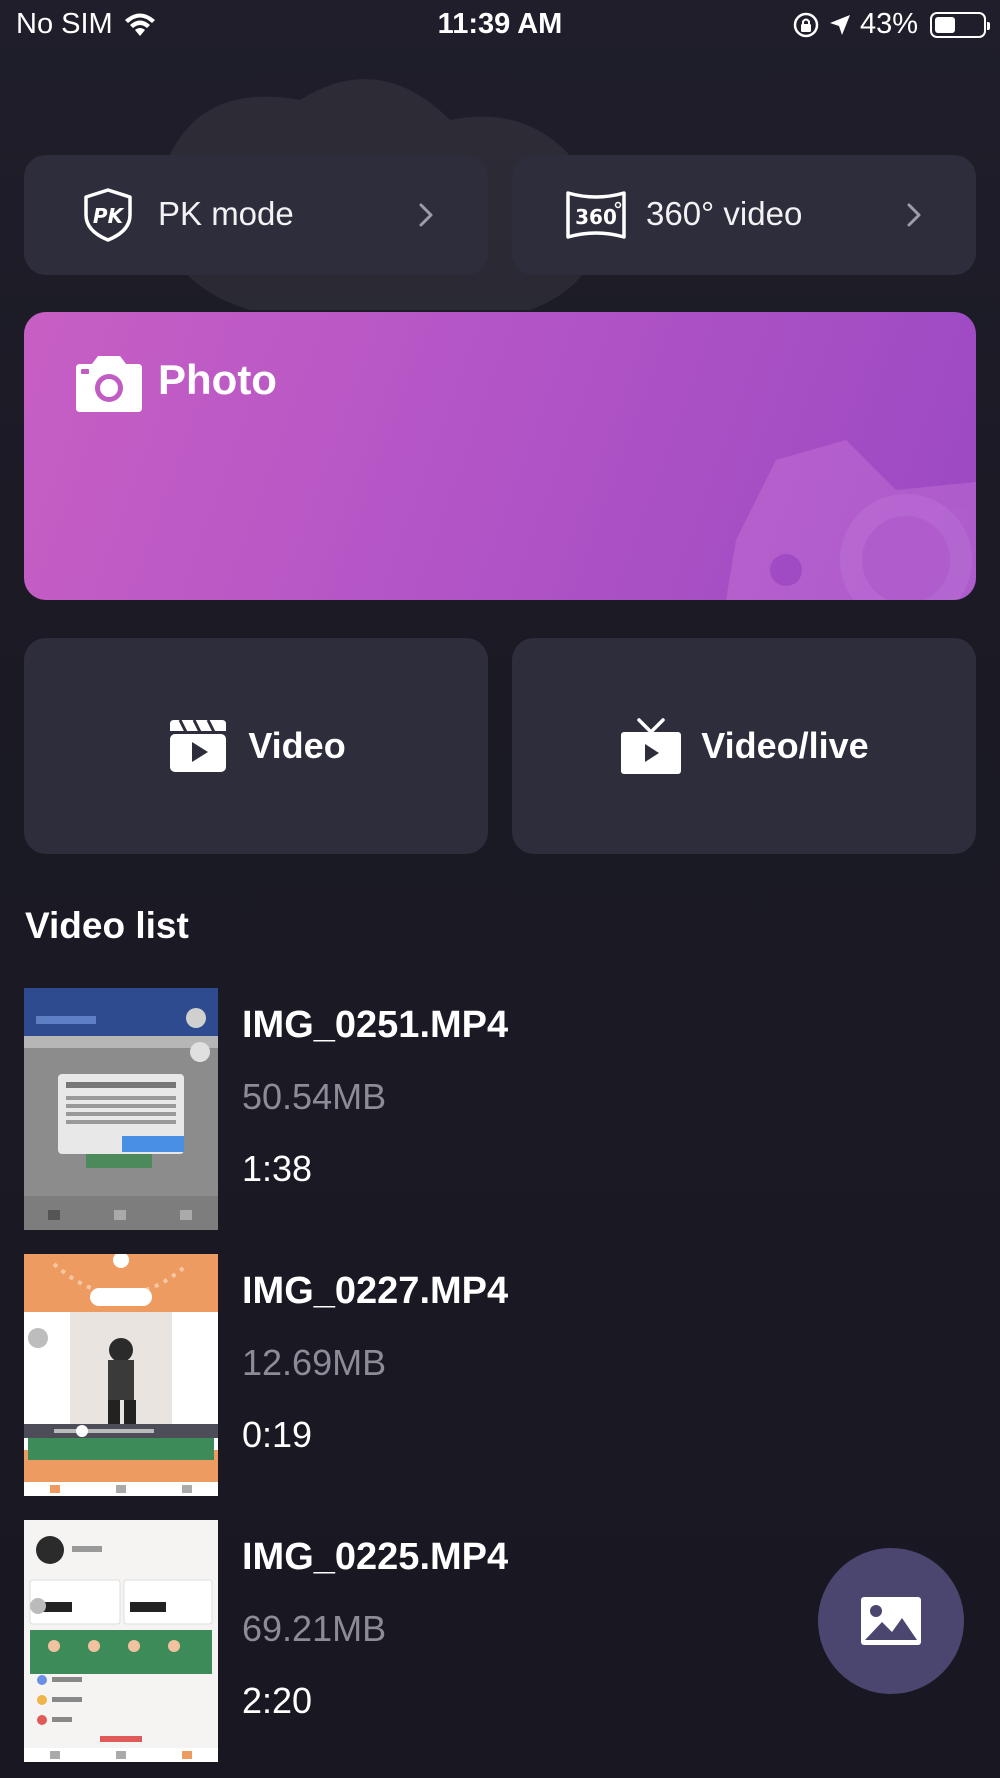 The width and height of the screenshot is (1000, 1778). Describe the element at coordinates (375, 1025) in the screenshot. I see `video-name: IMG_0251.MP4` at that location.